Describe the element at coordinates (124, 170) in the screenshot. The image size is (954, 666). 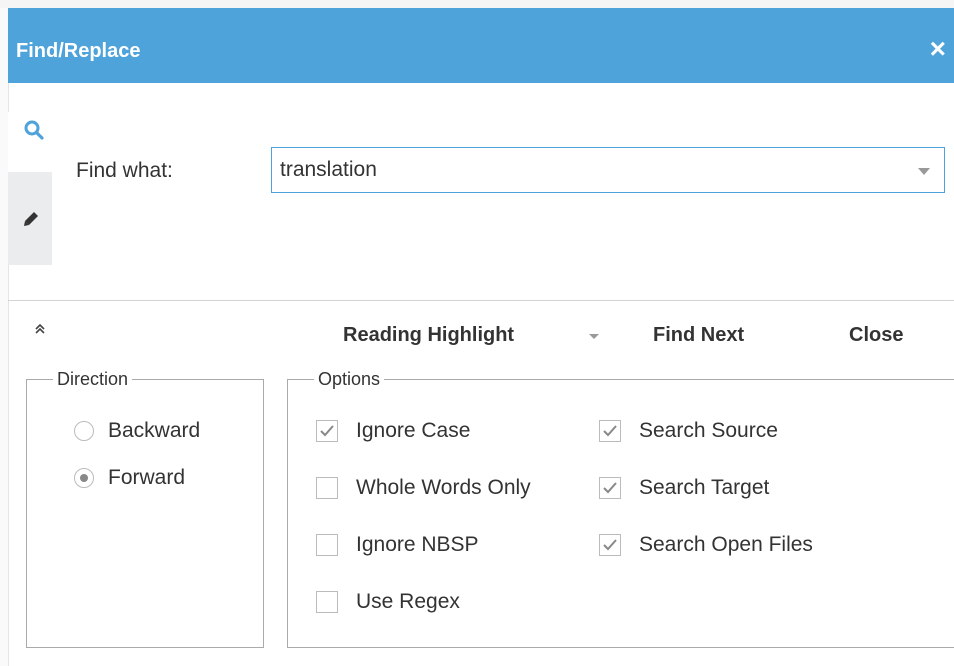
I see `find-what-label: Find what:` at that location.